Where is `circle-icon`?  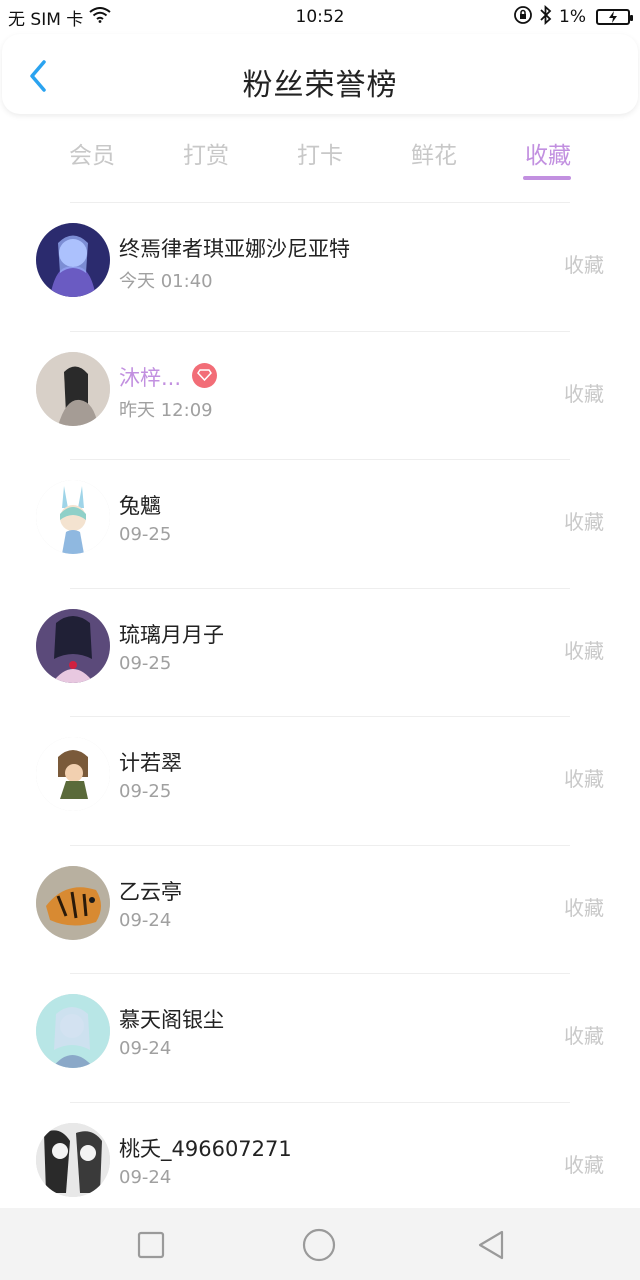 circle-icon is located at coordinates (319, 1245).